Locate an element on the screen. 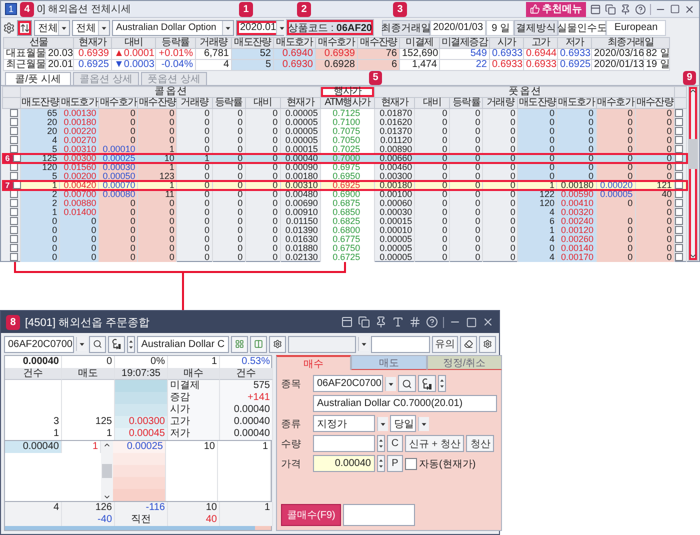  eraser-icon is located at coordinates (468, 344).